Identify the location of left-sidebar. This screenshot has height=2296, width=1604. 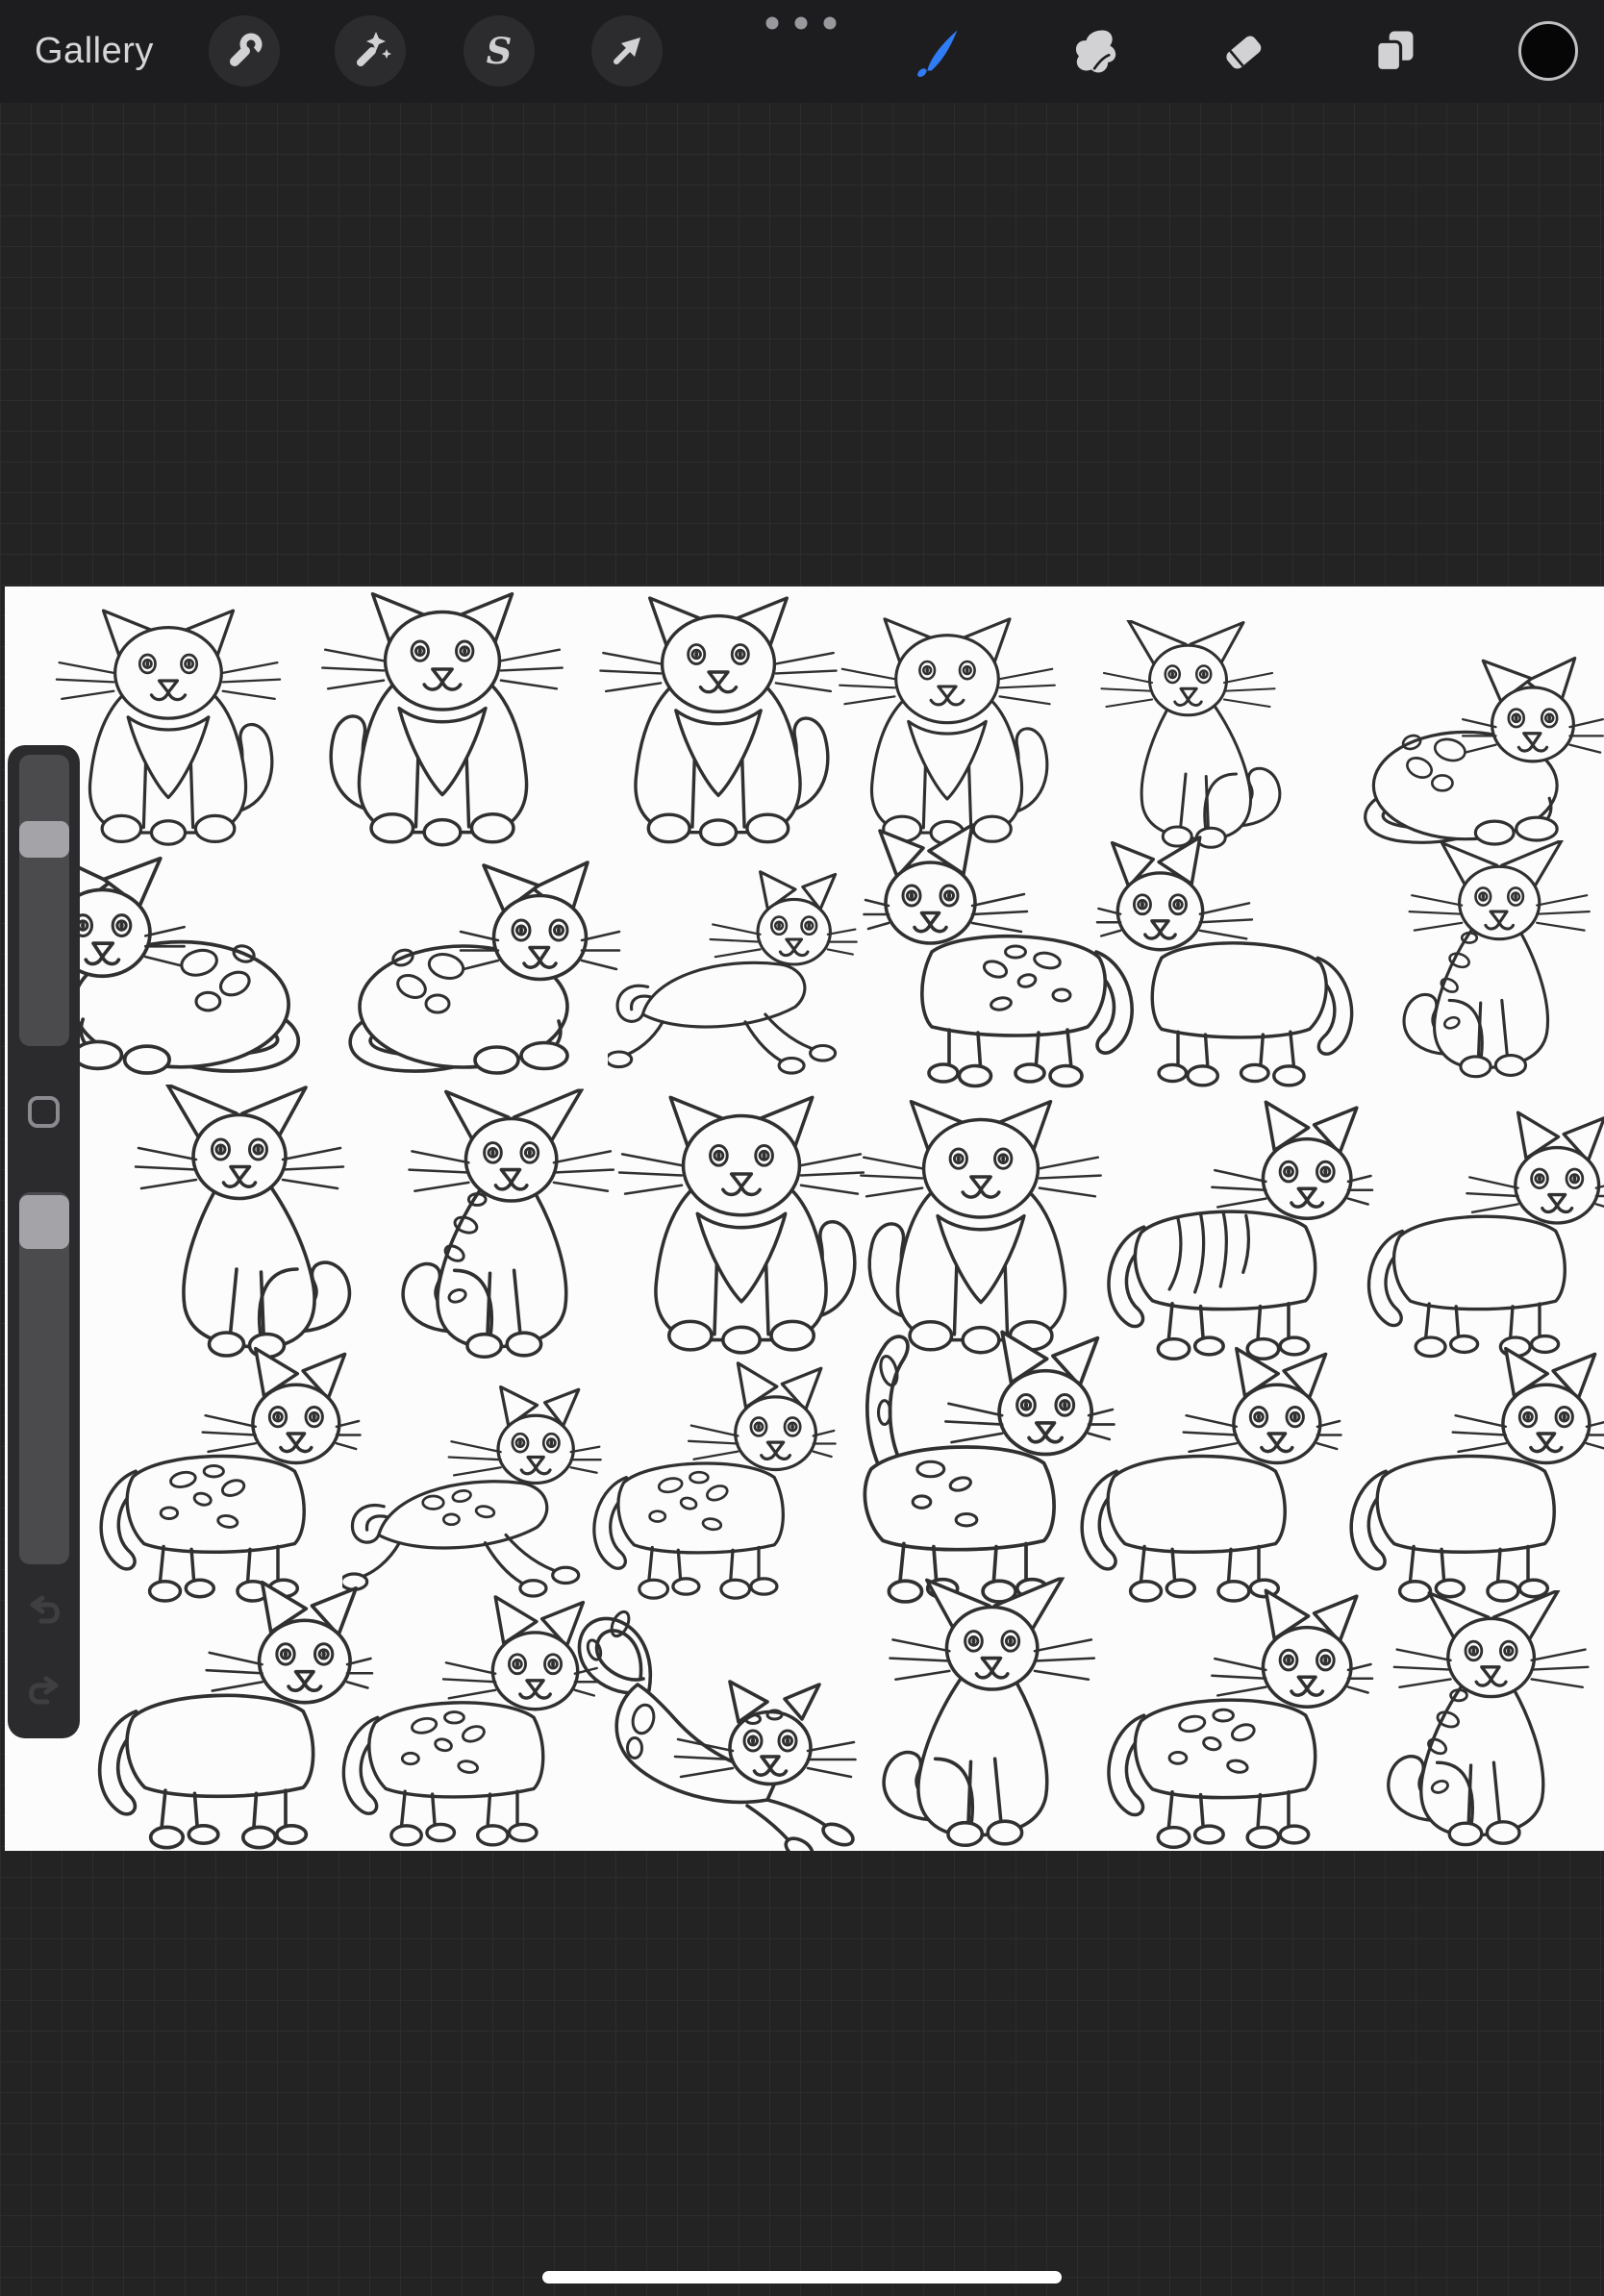
(44, 1241).